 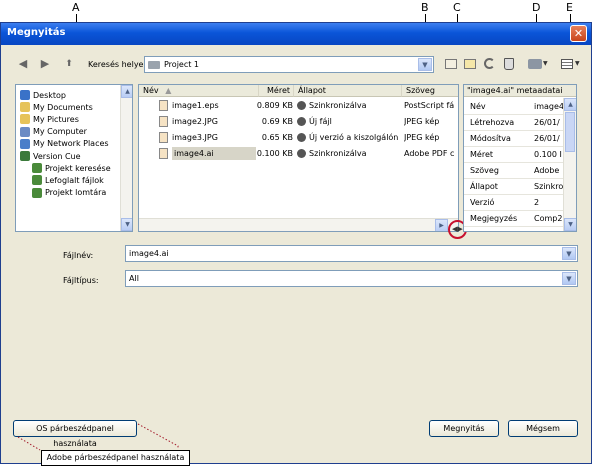 I want to click on bottom-callout-text: Adobe párbeszédpanel használata, so click(x=115, y=457).